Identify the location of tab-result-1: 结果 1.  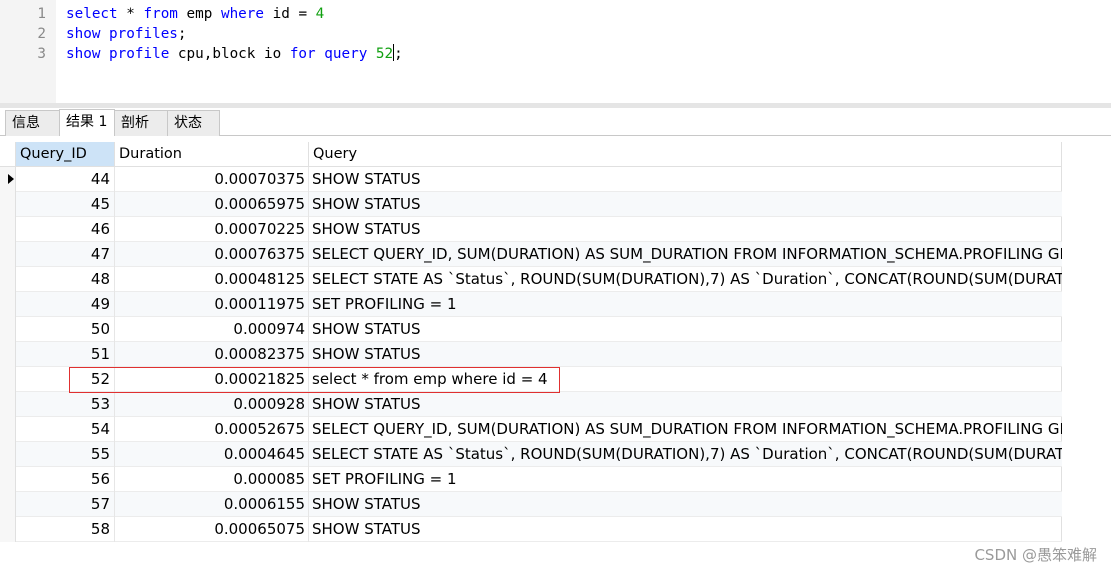
(87, 122).